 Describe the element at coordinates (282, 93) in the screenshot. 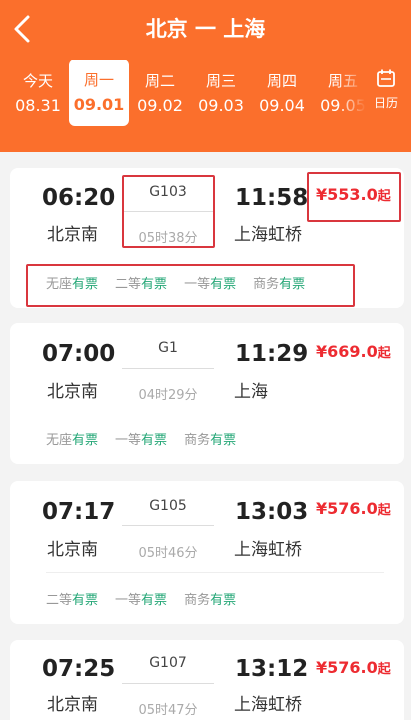

I see `date-tab-4: 周四 09.04` at that location.